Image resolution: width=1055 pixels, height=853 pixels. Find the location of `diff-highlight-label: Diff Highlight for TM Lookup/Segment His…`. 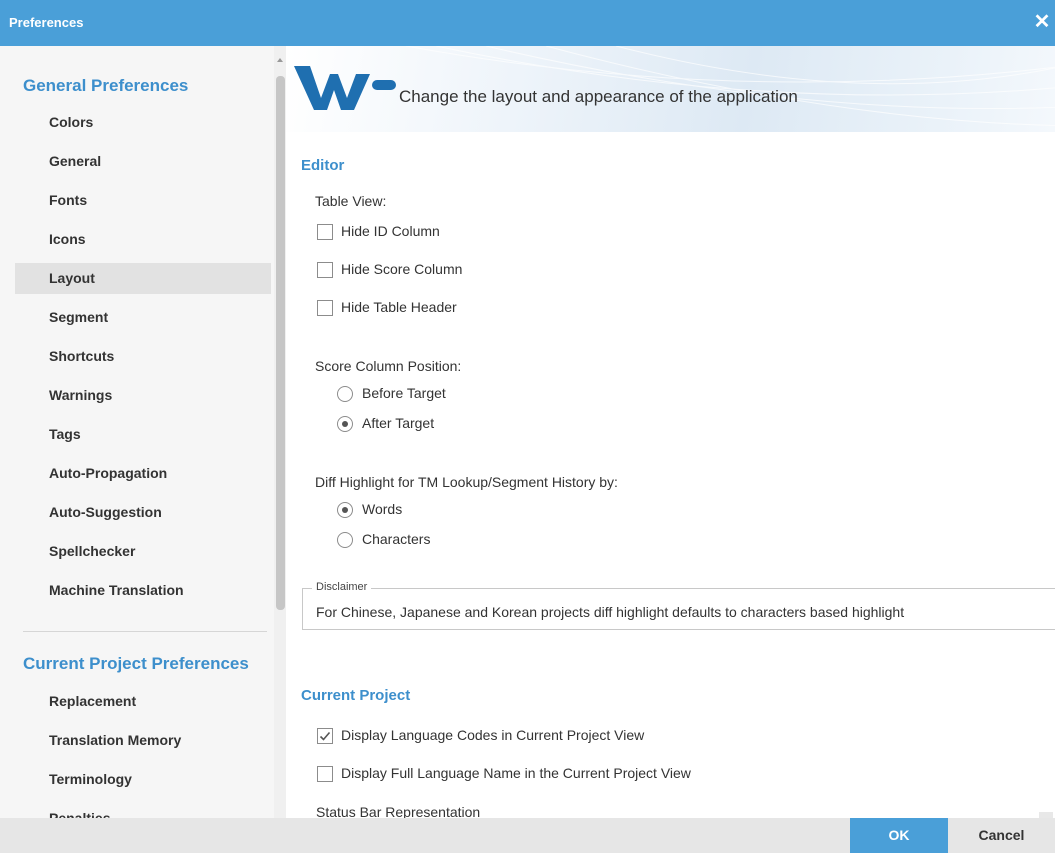

diff-highlight-label: Diff Highlight for TM Lookup/Segment His… is located at coordinates (466, 482).